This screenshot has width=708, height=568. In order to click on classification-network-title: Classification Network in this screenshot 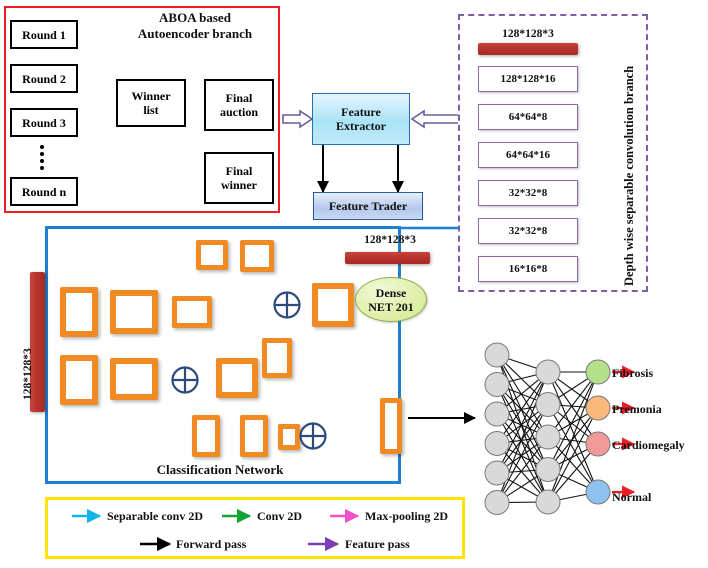, I will do `click(220, 469)`.